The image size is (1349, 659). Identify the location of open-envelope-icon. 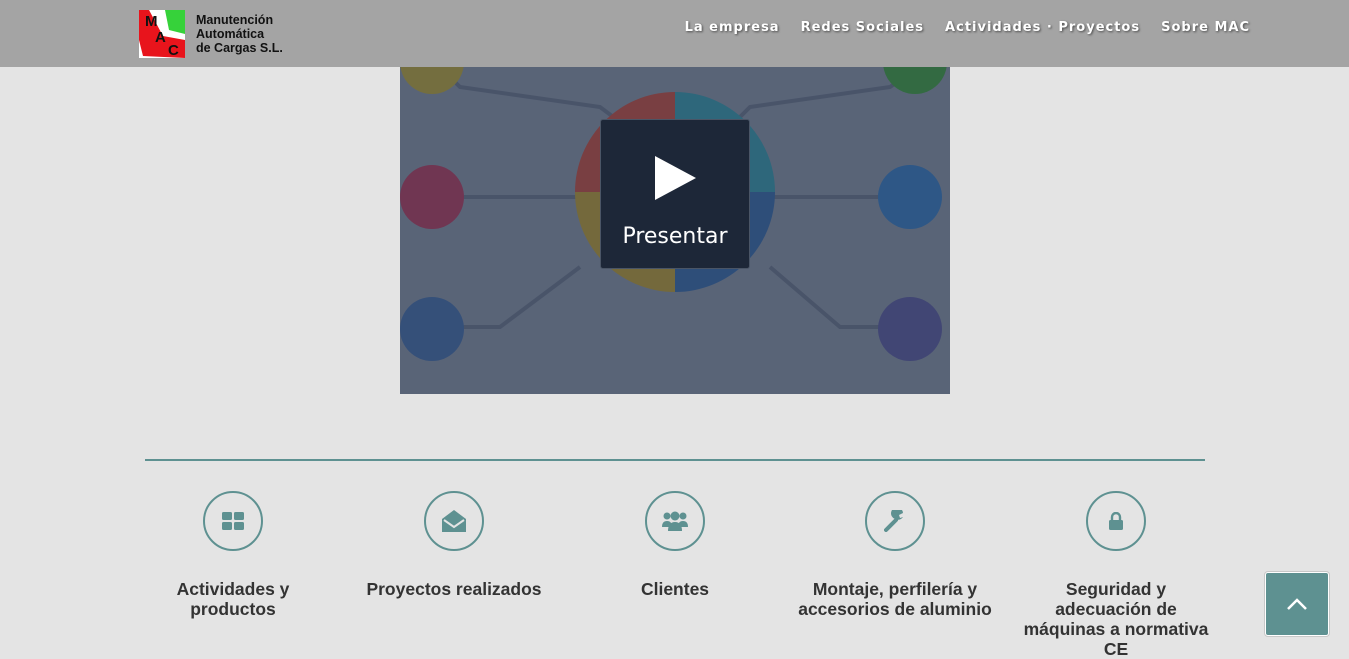
(454, 521).